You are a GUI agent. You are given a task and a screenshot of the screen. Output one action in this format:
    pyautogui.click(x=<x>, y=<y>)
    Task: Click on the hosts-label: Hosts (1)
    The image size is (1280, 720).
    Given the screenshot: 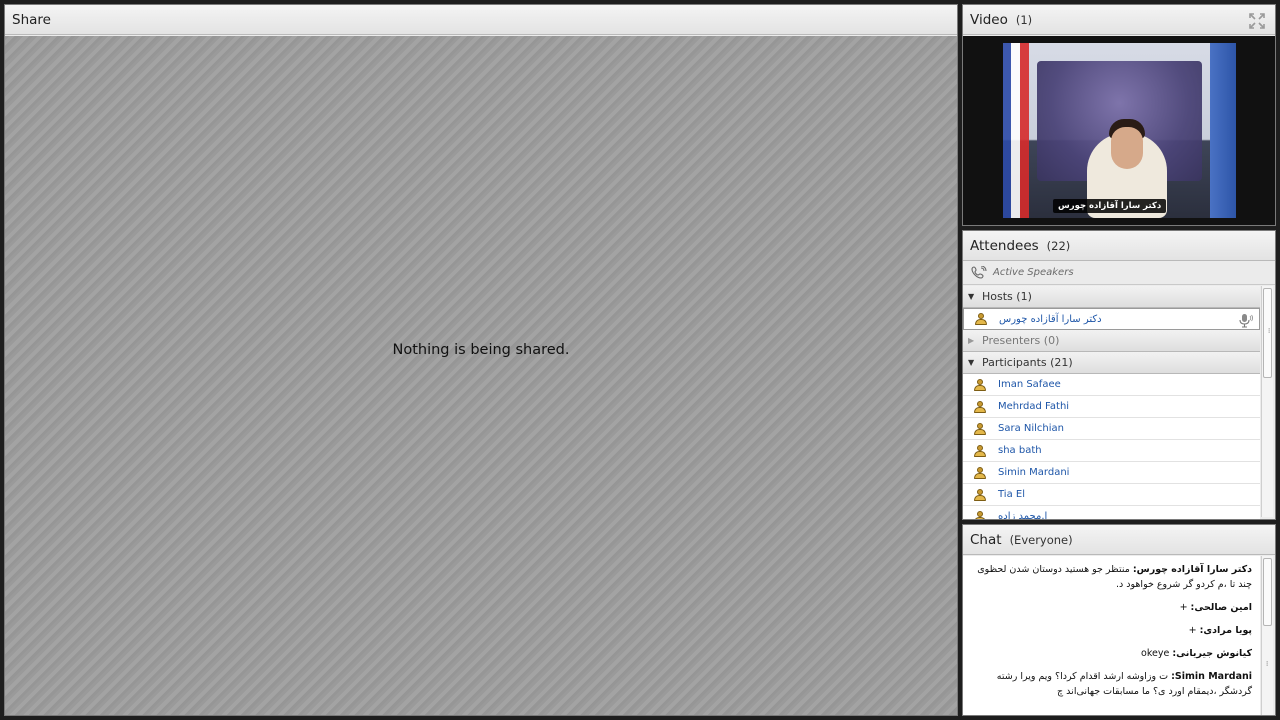 What is the action you would take?
    pyautogui.click(x=1007, y=296)
    